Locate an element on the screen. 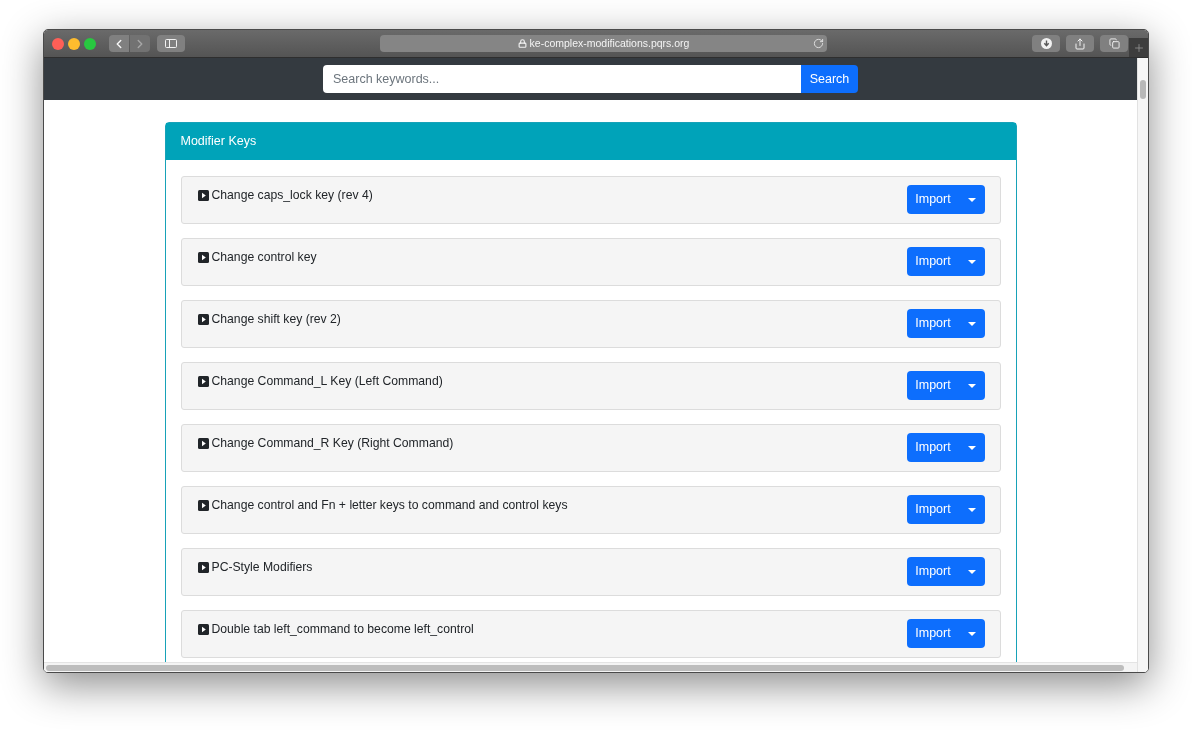  card-header: Modifier Keys is located at coordinates (590, 141).